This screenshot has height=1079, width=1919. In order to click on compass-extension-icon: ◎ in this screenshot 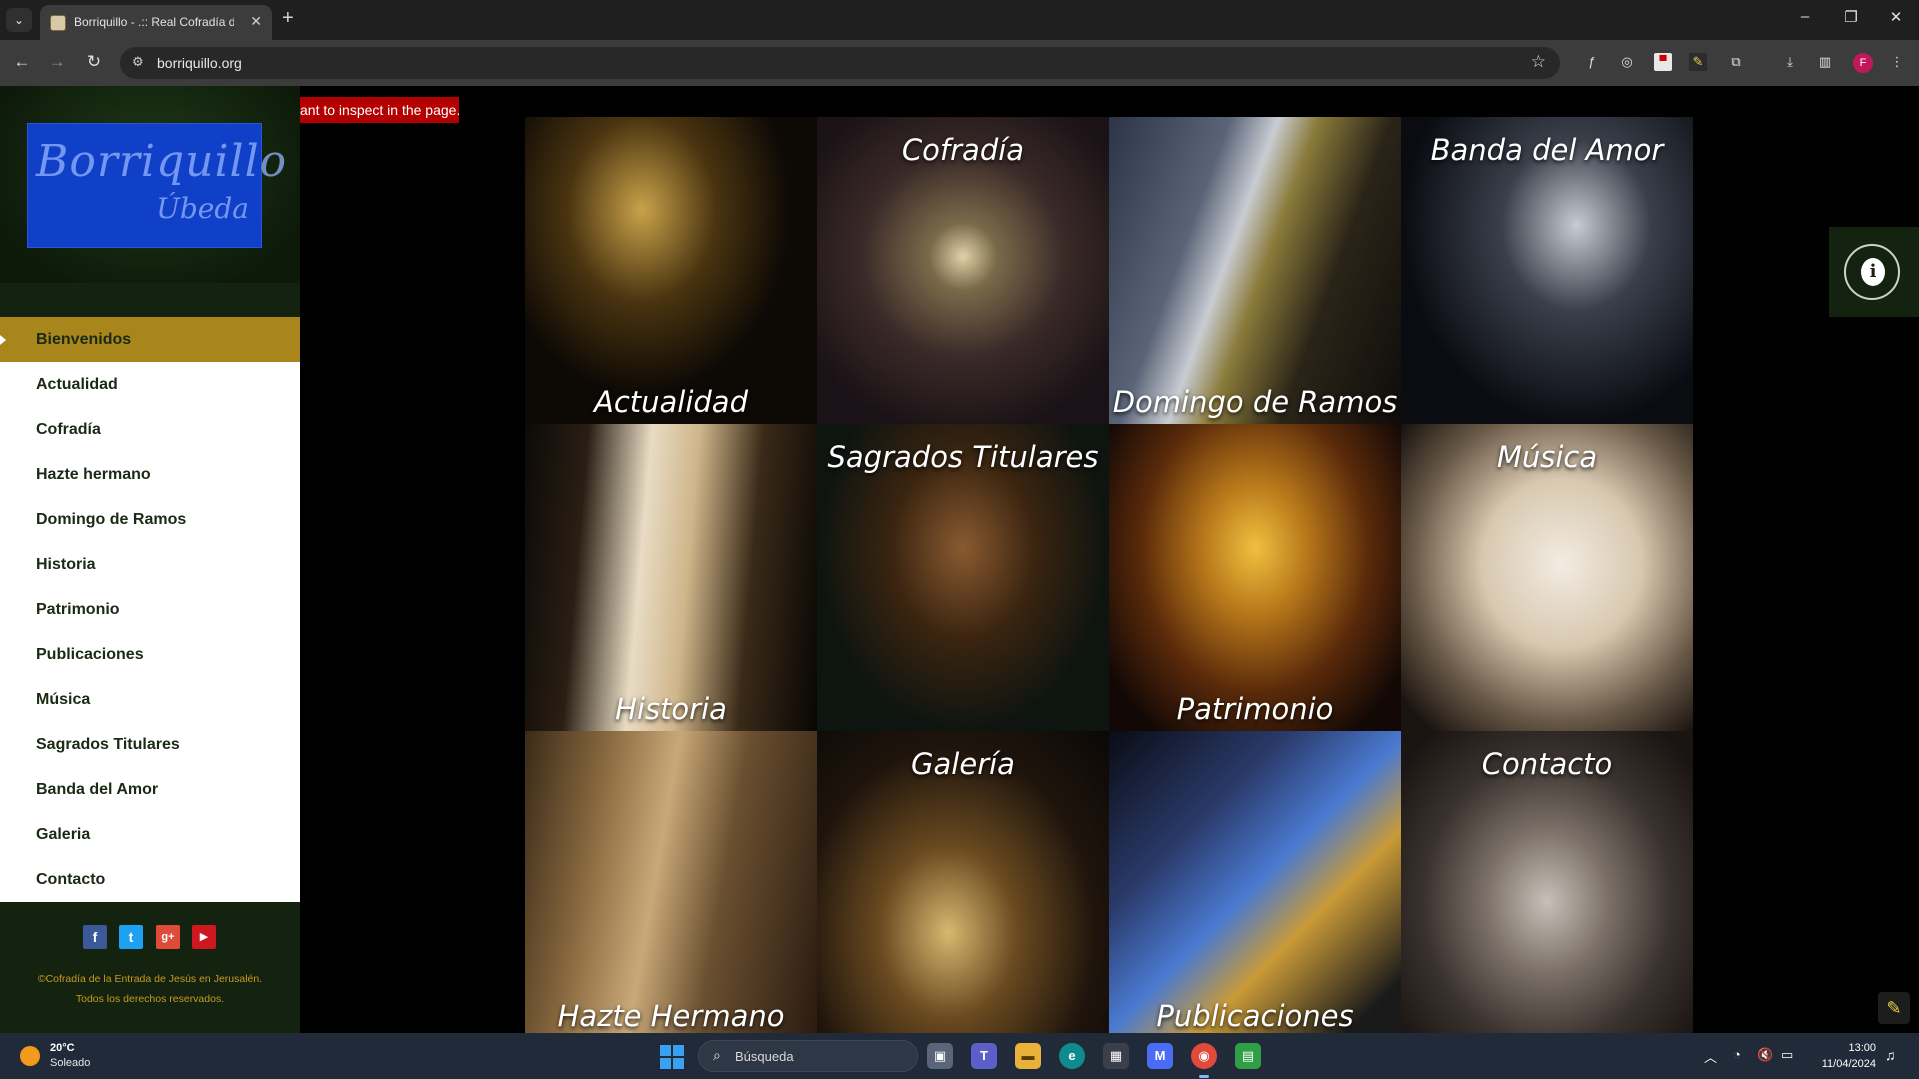, I will do `click(1627, 62)`.